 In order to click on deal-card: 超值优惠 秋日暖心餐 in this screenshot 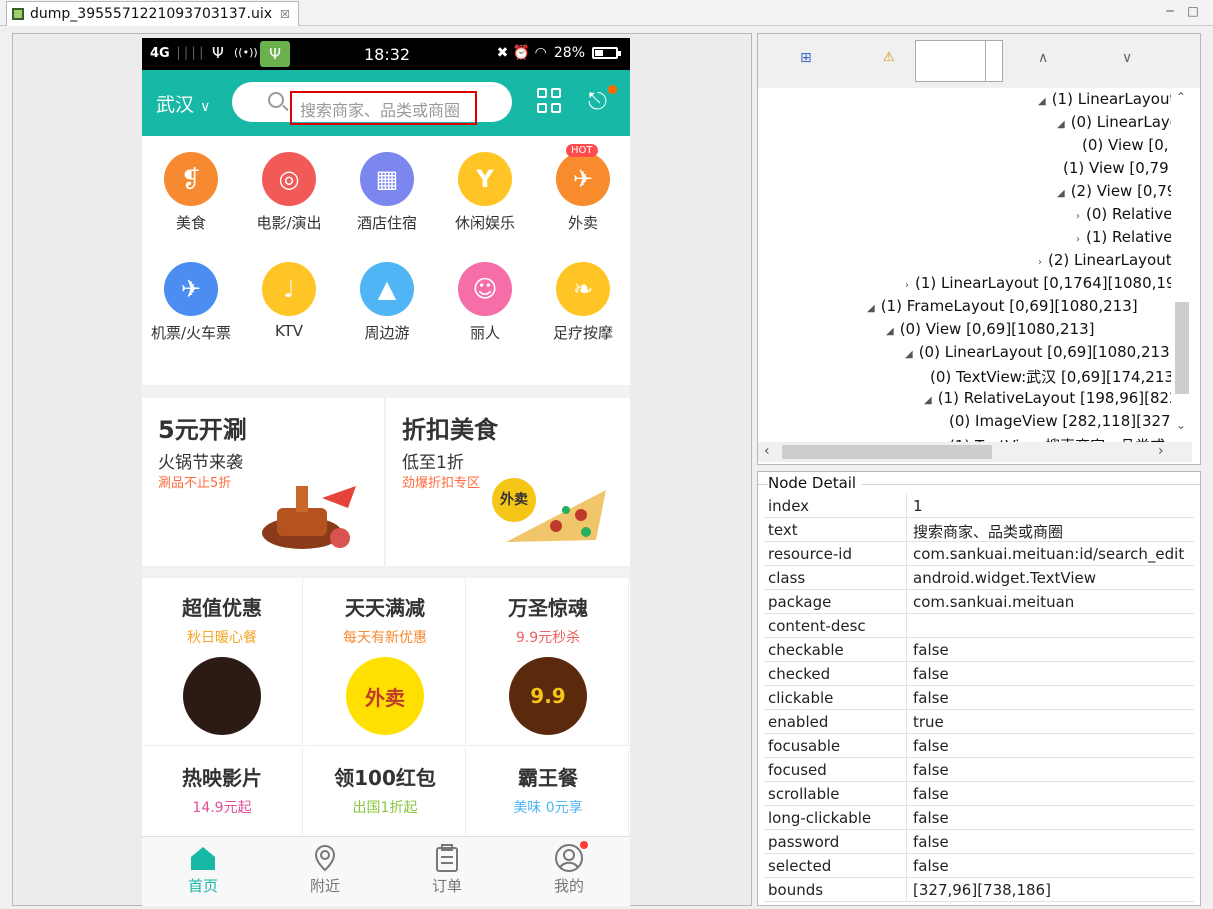, I will do `click(222, 662)`.